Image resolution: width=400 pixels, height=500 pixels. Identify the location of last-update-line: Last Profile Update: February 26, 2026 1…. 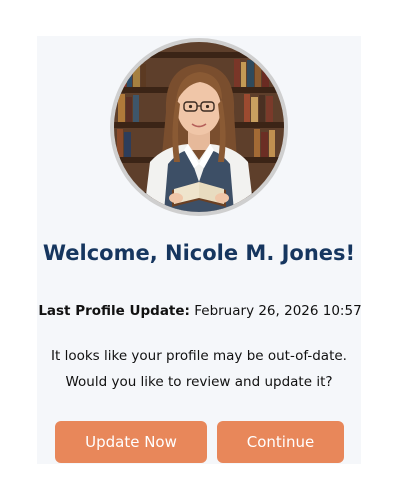
(200, 311).